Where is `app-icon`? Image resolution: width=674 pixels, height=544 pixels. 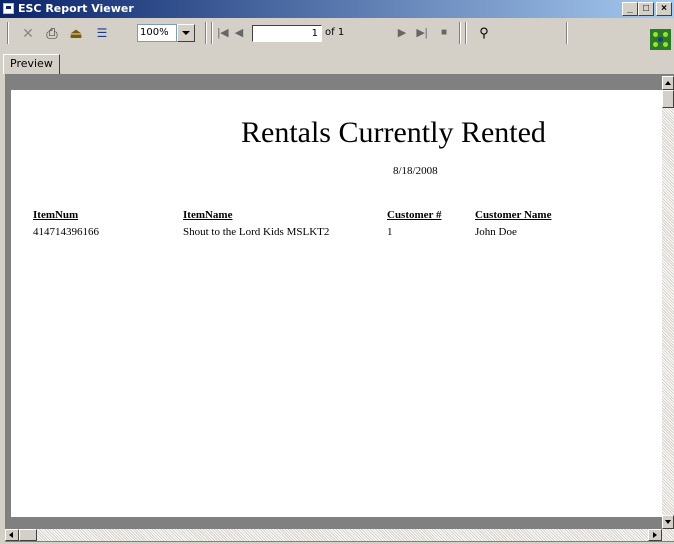
app-icon is located at coordinates (8, 8).